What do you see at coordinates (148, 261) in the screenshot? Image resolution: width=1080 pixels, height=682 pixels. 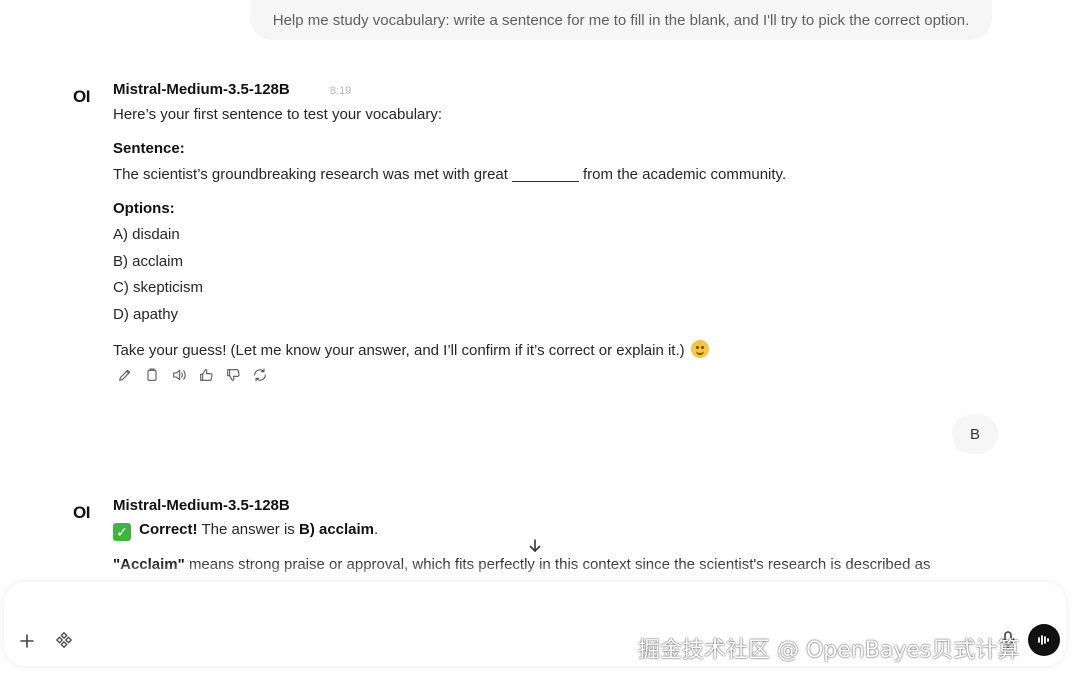 I see `option-item: B) acclaim` at bounding box center [148, 261].